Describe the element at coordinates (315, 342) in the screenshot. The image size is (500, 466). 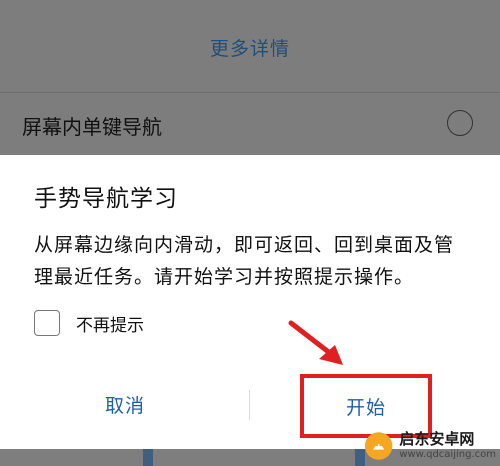
I see `annotation-arrow-icon` at that location.